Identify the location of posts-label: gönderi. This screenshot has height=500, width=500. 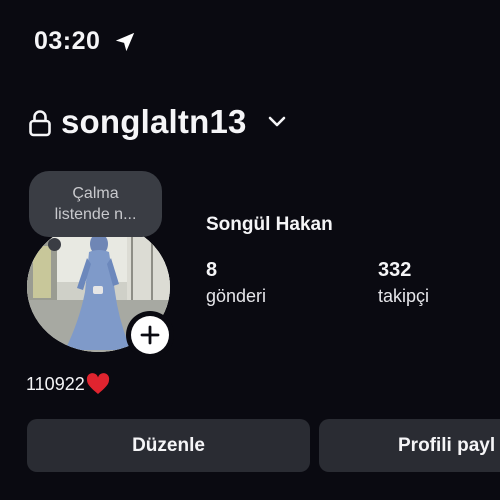
(236, 296).